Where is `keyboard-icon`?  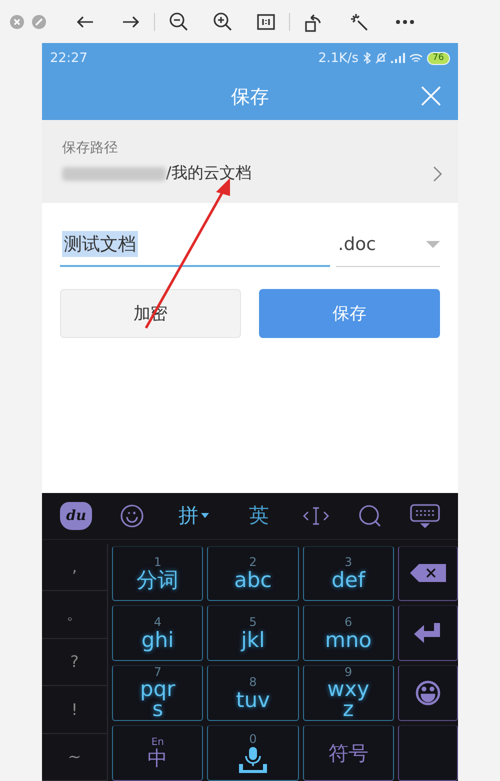 keyboard-icon is located at coordinates (425, 516).